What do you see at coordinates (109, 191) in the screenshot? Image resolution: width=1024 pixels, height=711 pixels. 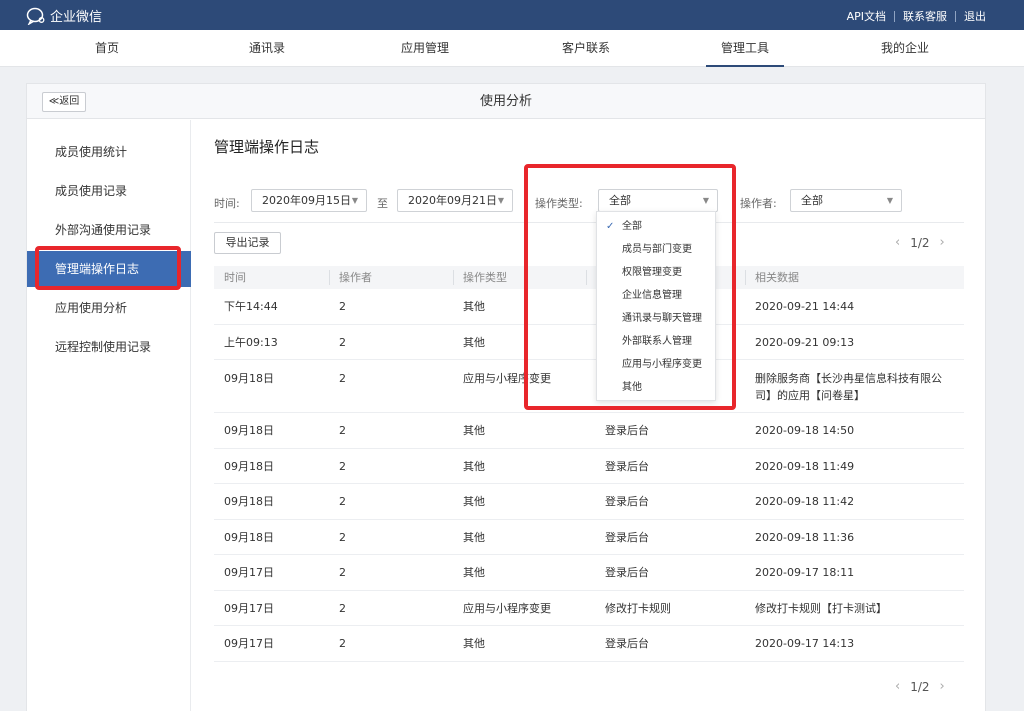 I see `sidebar-item-member-records: 成员使用记录` at bounding box center [109, 191].